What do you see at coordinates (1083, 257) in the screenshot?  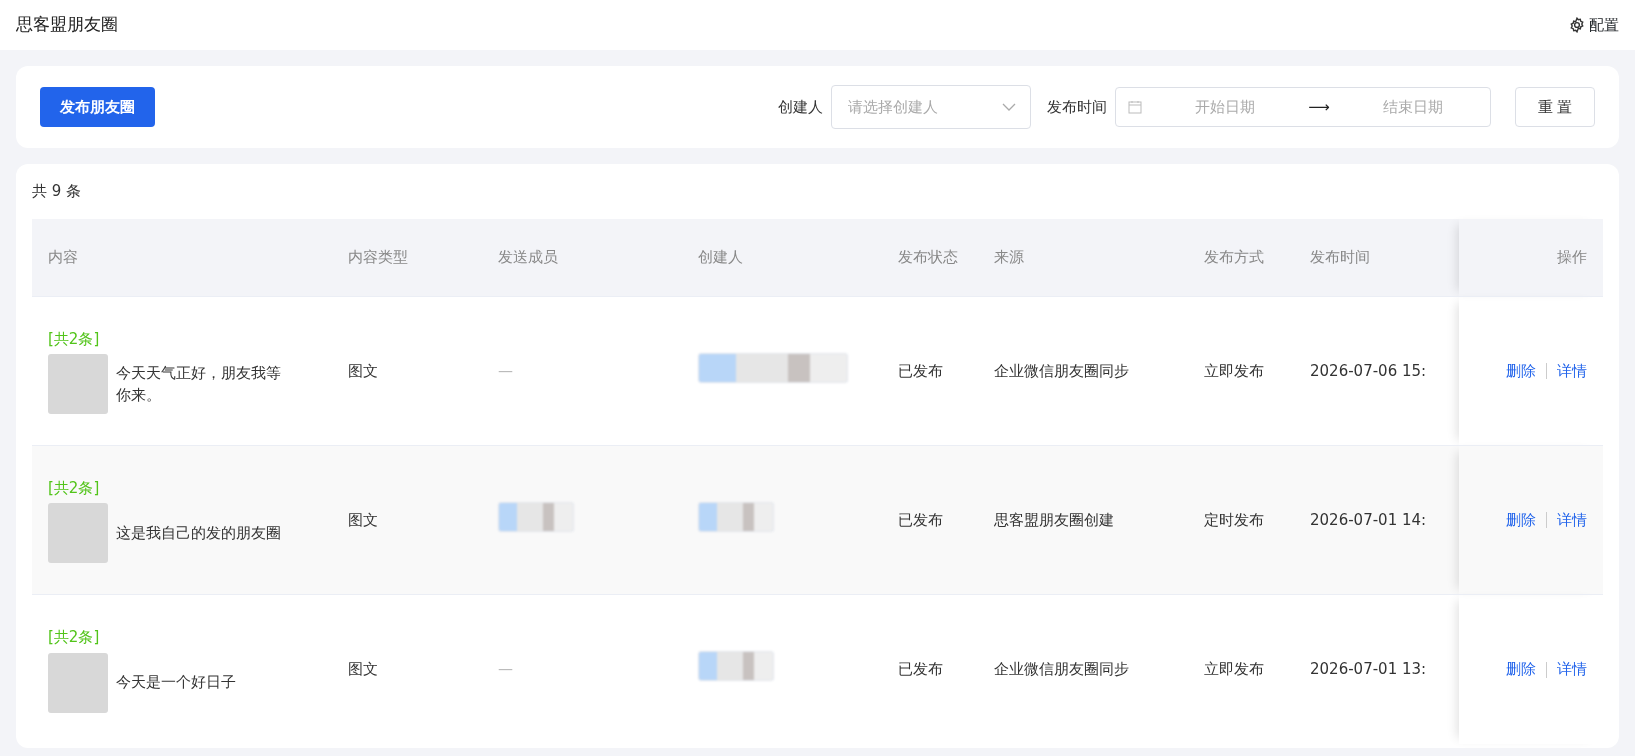 I see `column-header: 来源` at bounding box center [1083, 257].